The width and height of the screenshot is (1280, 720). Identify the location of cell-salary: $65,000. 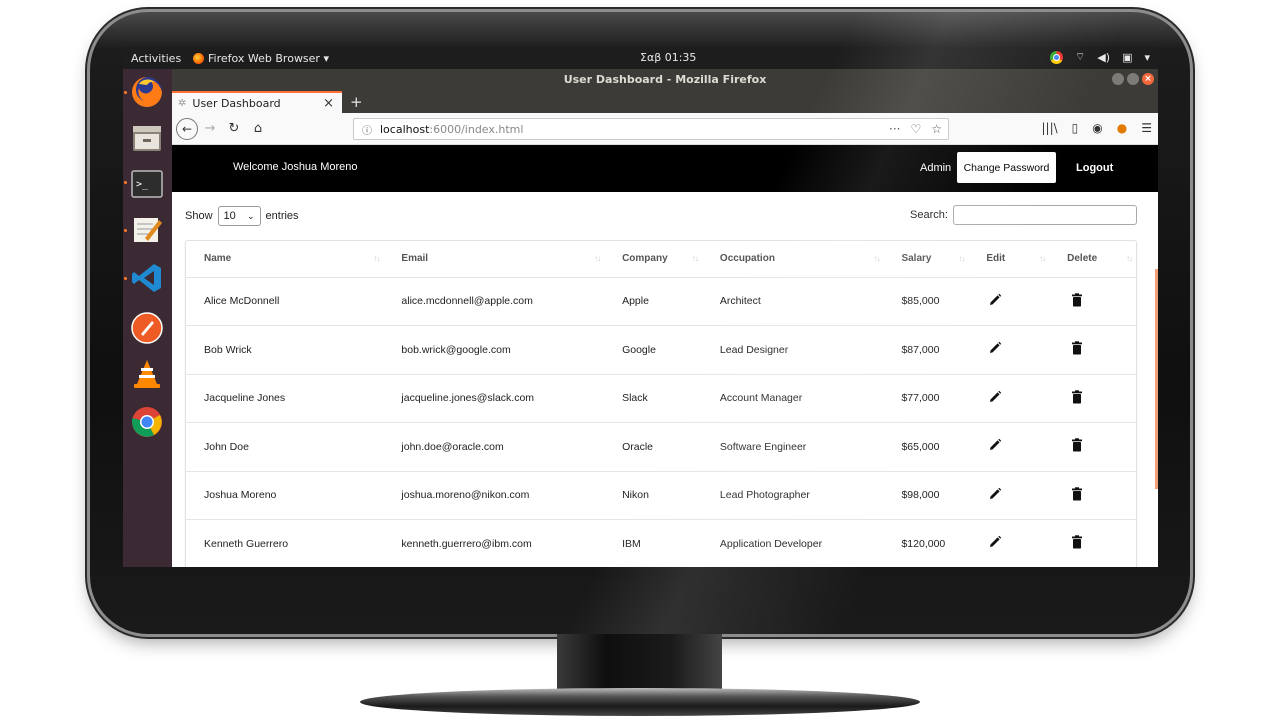
(926, 447).